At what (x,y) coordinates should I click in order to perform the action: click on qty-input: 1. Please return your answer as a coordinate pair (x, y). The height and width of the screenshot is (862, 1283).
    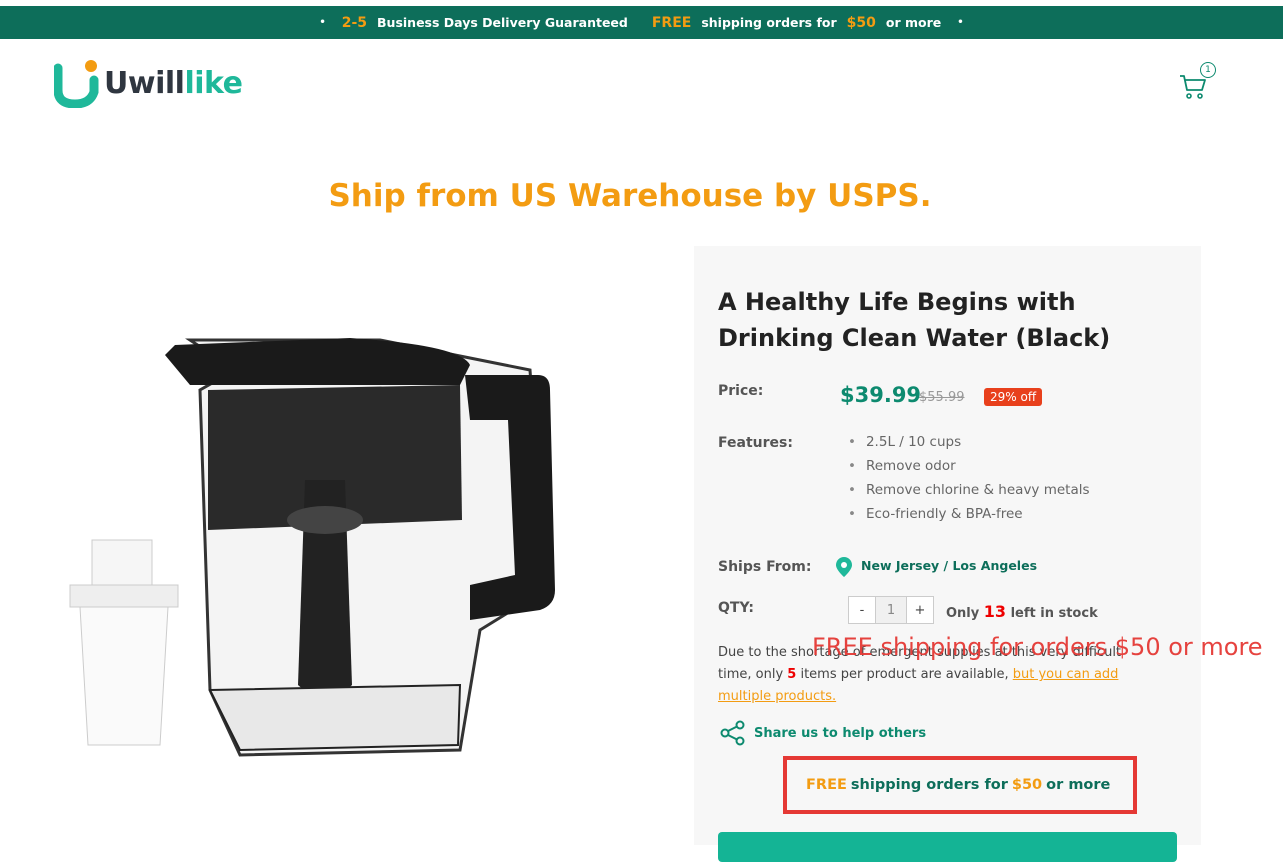
    Looking at the image, I should click on (891, 610).